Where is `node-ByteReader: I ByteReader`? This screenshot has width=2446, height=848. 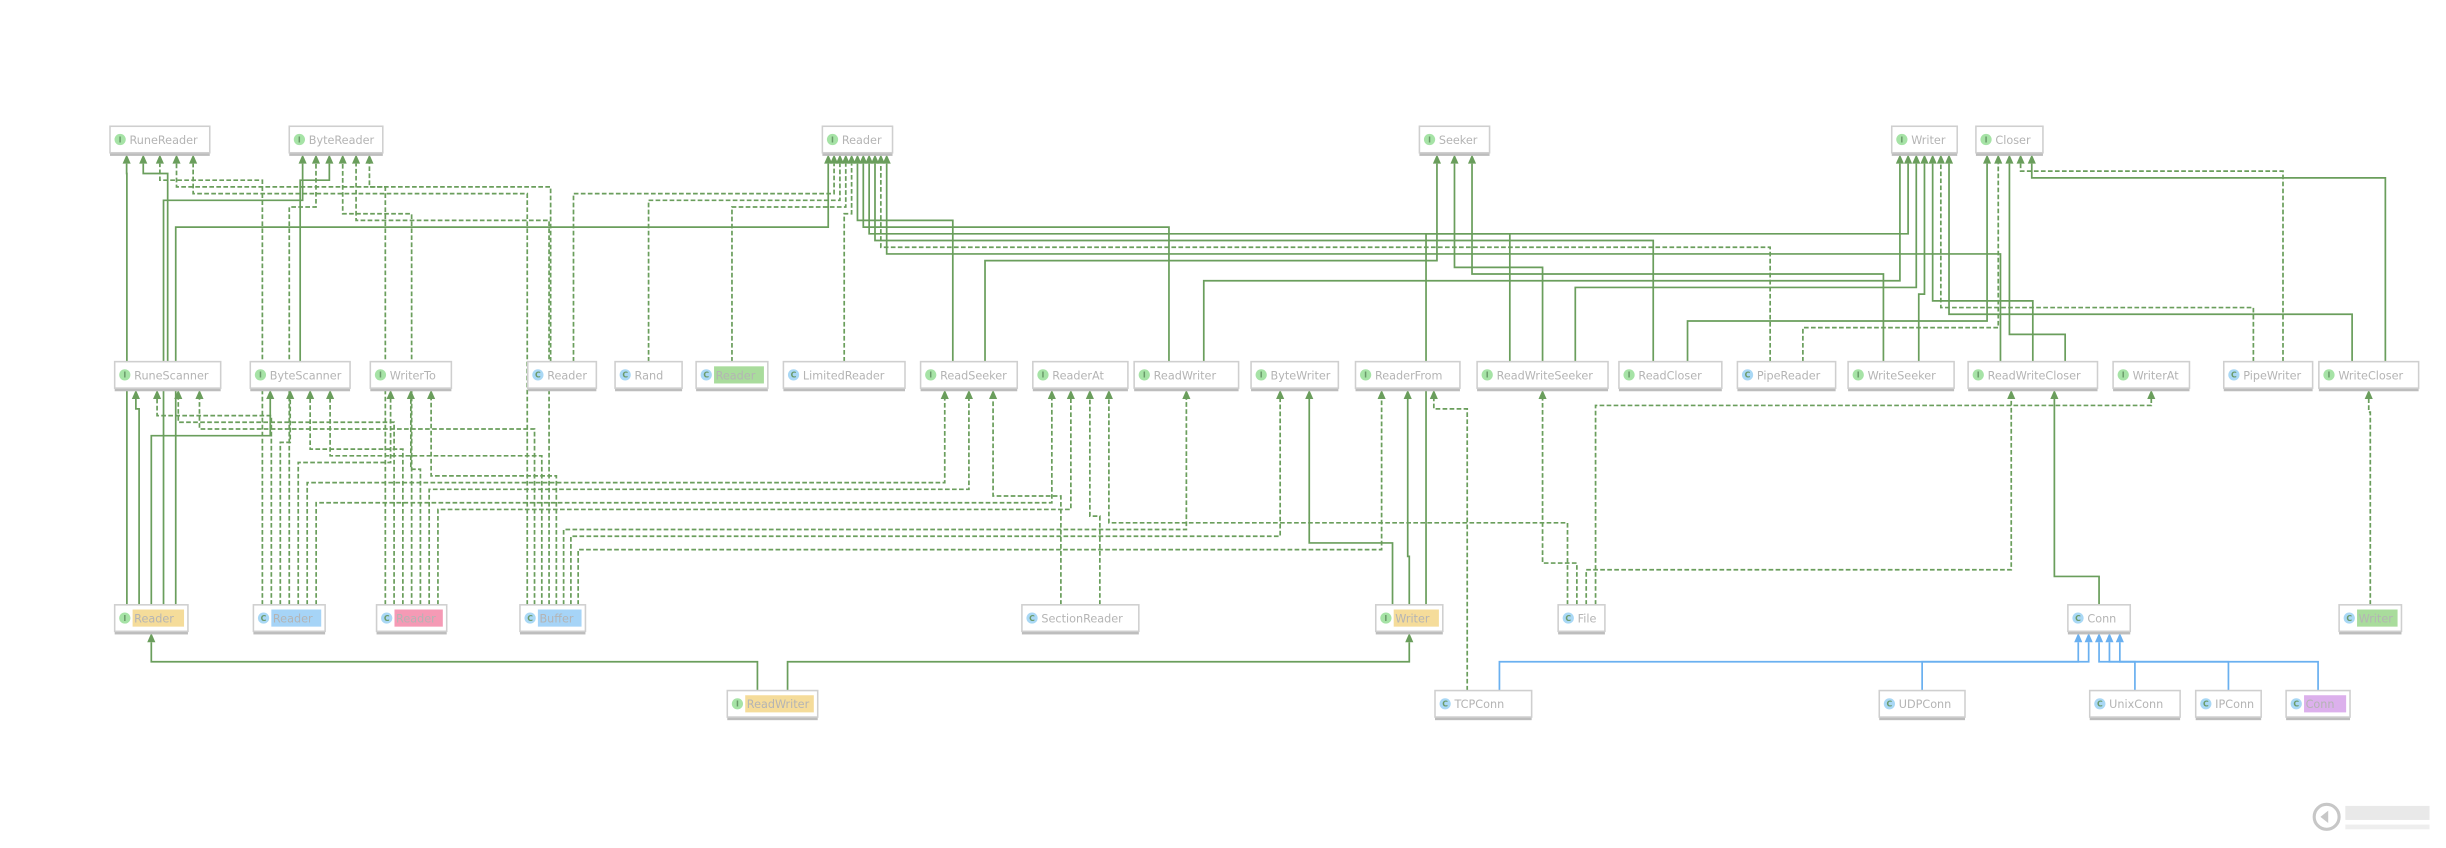
node-ByteReader: I ByteReader is located at coordinates (336, 140).